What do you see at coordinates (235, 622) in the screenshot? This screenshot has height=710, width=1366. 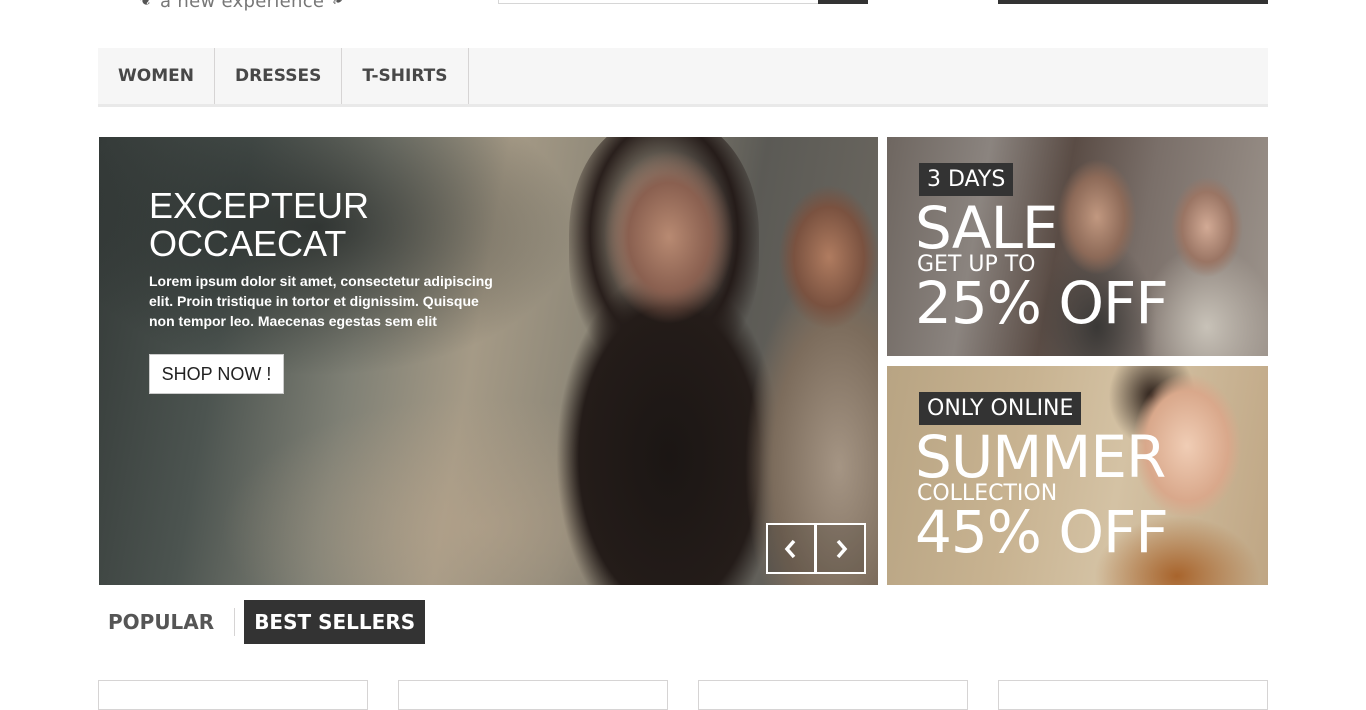 I see `tab-divider` at bounding box center [235, 622].